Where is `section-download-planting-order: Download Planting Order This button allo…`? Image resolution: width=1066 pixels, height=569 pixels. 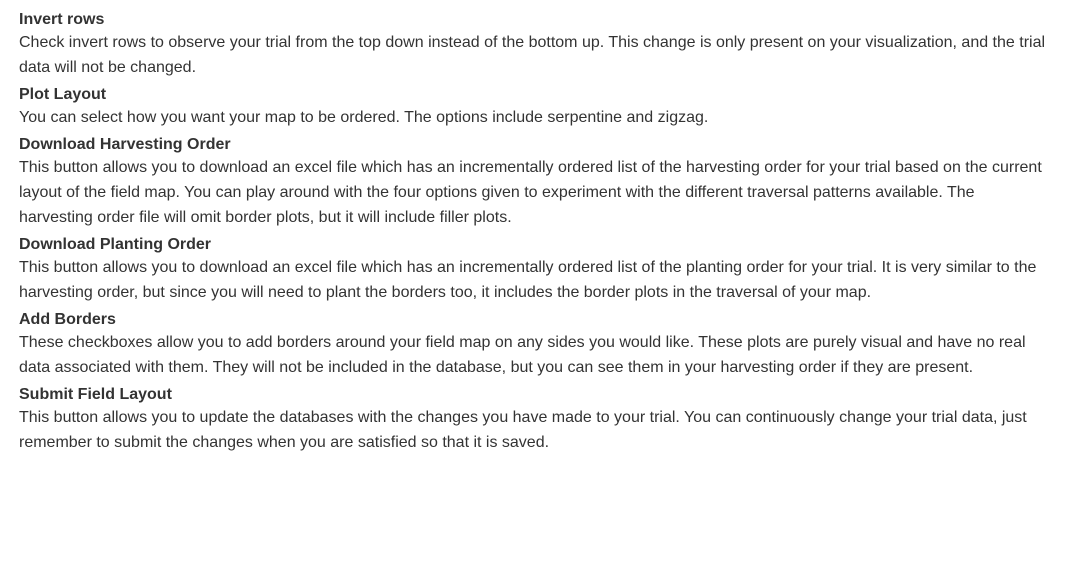
section-download-planting-order: Download Planting Order This button allo… is located at coordinates (532, 270).